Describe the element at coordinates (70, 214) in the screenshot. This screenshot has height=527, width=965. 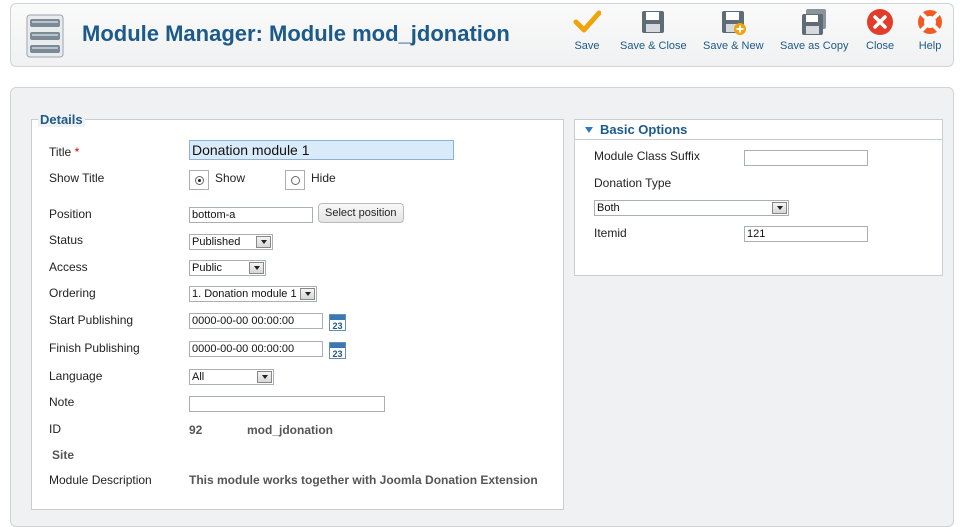
I see `position-label: Position` at that location.